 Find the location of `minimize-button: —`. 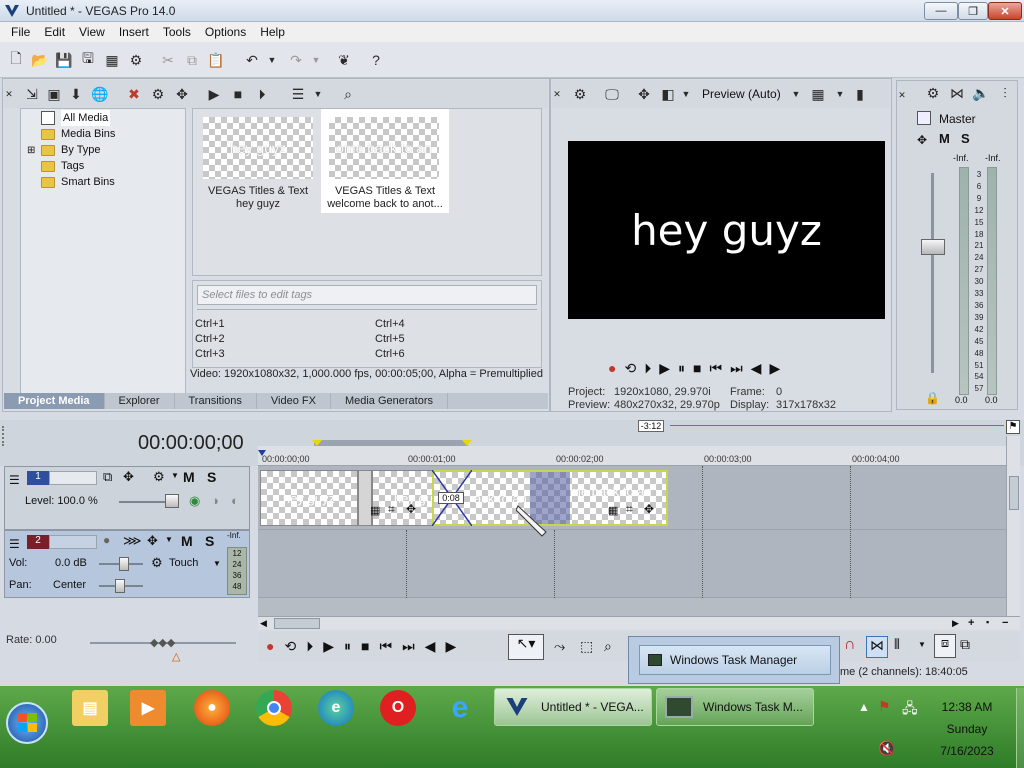

minimize-button: — is located at coordinates (941, 11).